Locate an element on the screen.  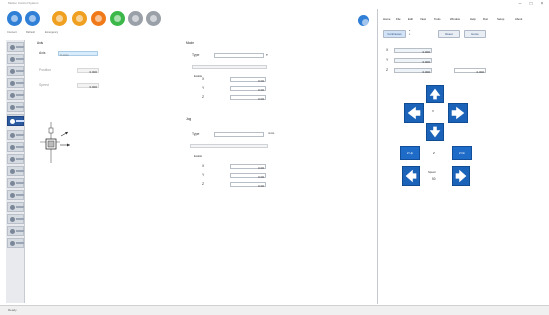
menu-item-about: About is located at coordinates (518, 19).